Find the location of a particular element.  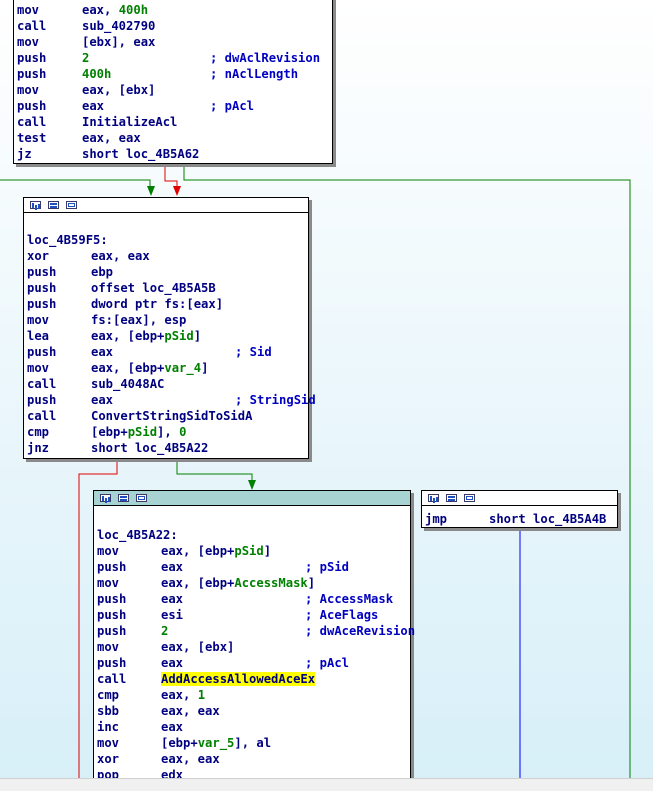

instruction-line: call InitializeAcl is located at coordinates (173, 122).